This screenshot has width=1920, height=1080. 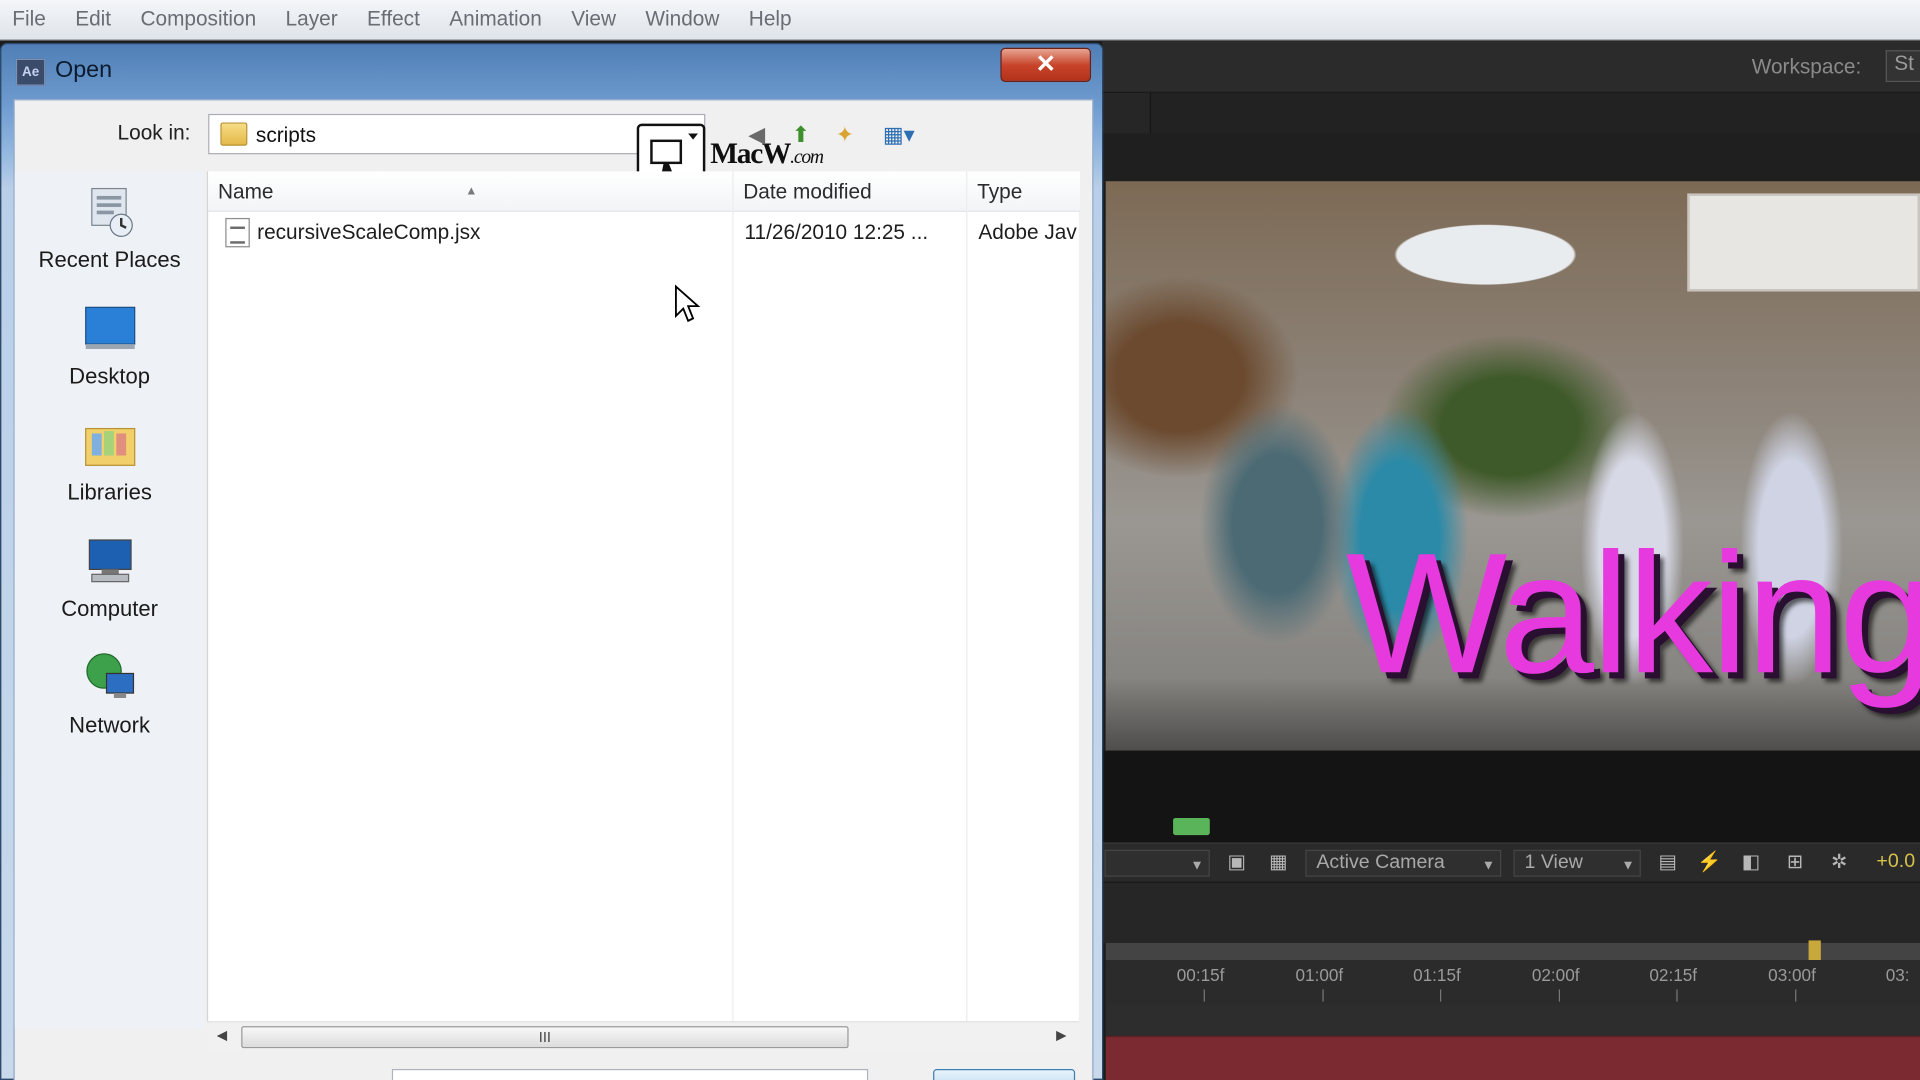 What do you see at coordinates (110, 725) in the screenshot?
I see `place-label: Network` at bounding box center [110, 725].